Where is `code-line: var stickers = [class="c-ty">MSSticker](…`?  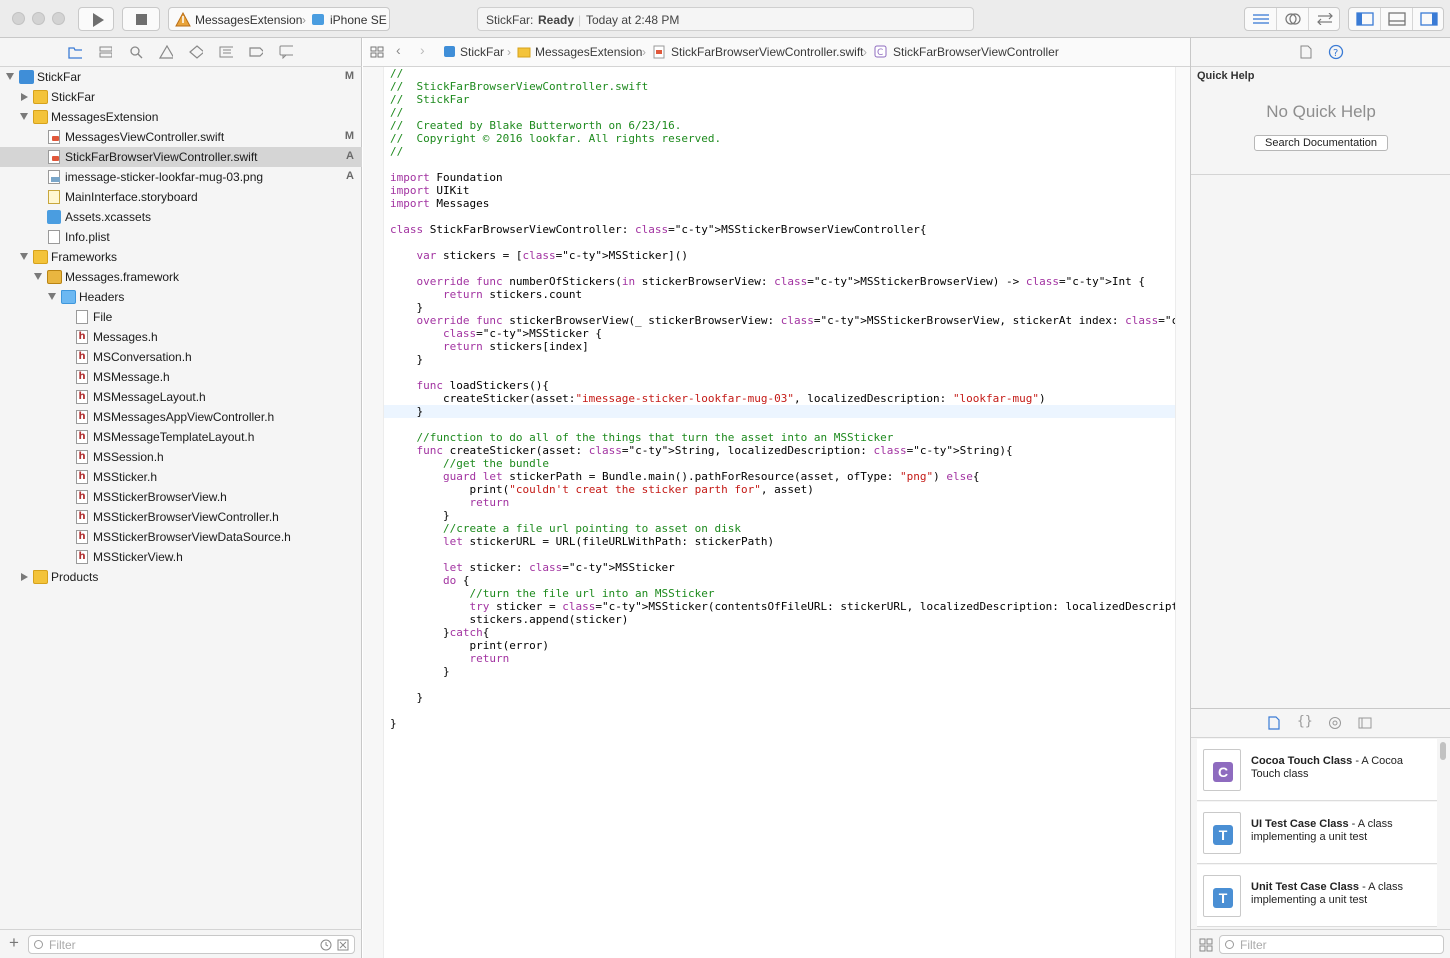 code-line: var stickers = [class="c-ty">MSSticker](… is located at coordinates (782, 255).